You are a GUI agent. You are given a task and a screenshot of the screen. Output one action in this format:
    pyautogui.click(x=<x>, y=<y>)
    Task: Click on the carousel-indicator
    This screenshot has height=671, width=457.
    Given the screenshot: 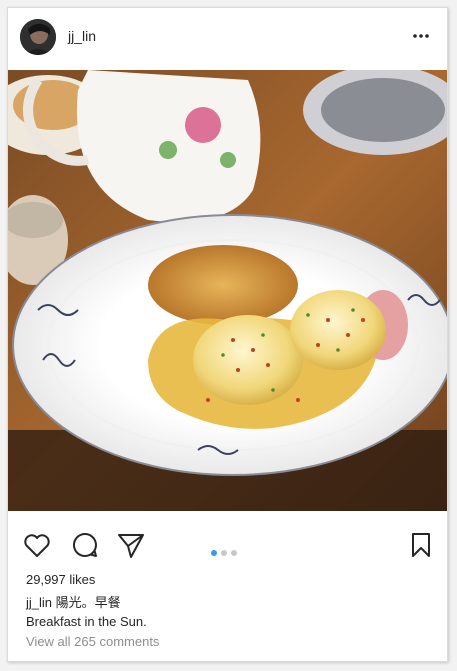 What is the action you would take?
    pyautogui.click(x=226, y=549)
    